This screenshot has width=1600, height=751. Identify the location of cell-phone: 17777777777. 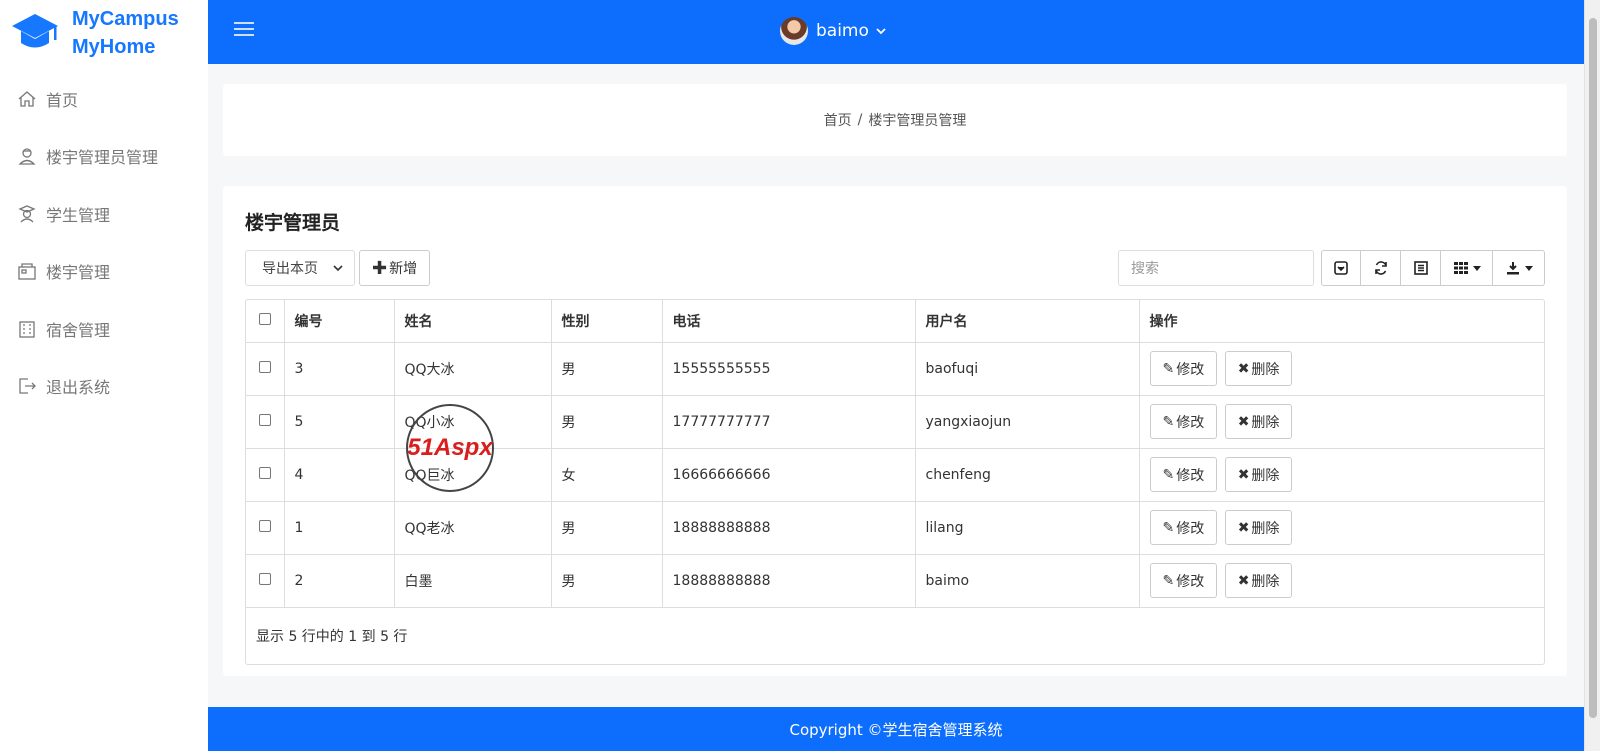
(789, 422).